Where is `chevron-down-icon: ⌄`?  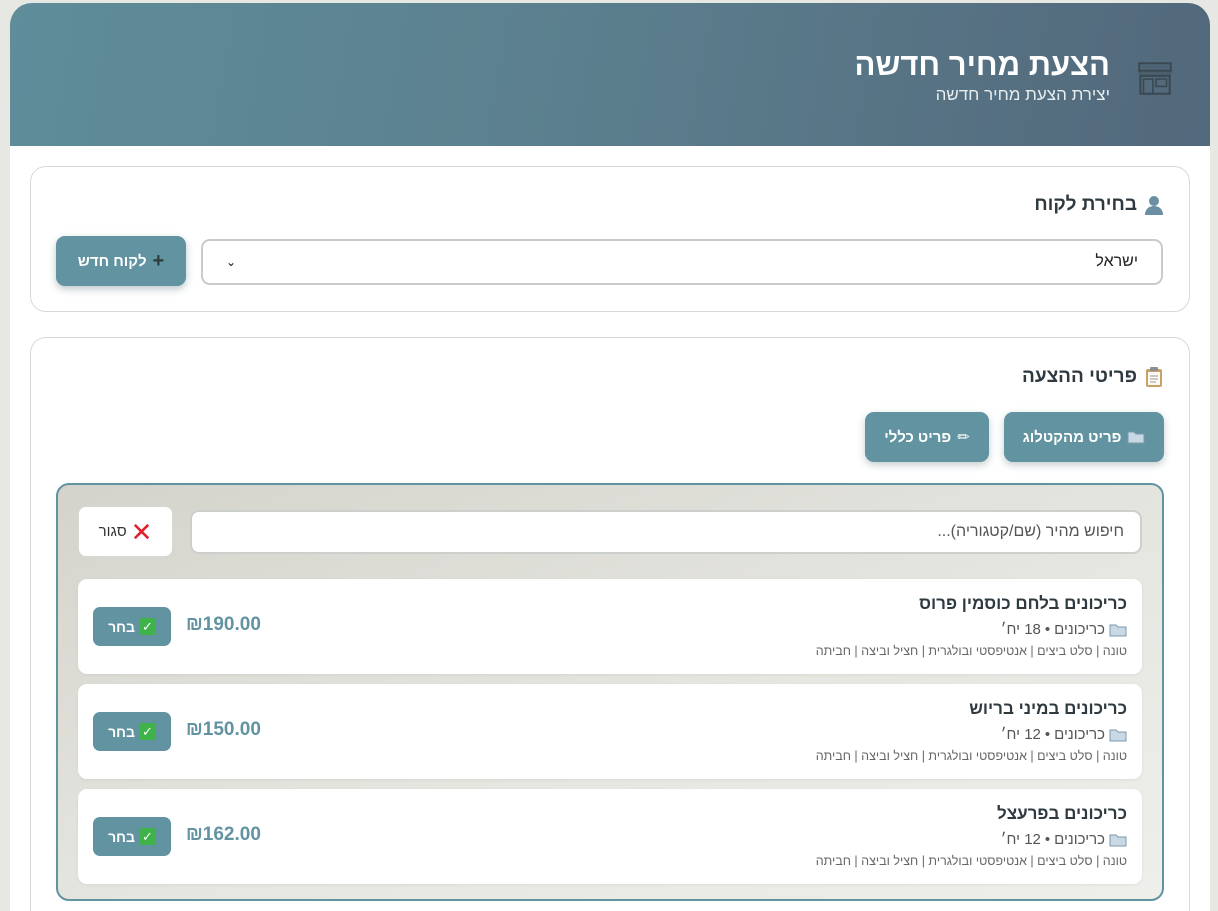 chevron-down-icon: ⌄ is located at coordinates (231, 262).